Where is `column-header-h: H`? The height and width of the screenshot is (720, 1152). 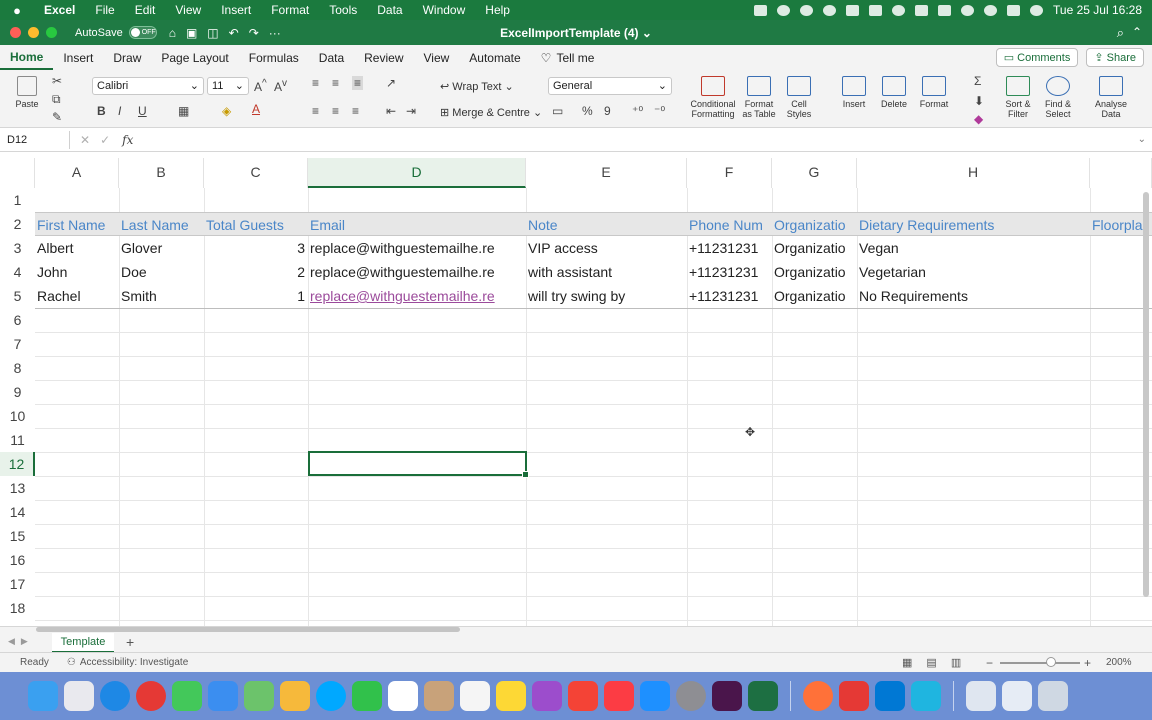
column-header-h: H is located at coordinates (973, 173).